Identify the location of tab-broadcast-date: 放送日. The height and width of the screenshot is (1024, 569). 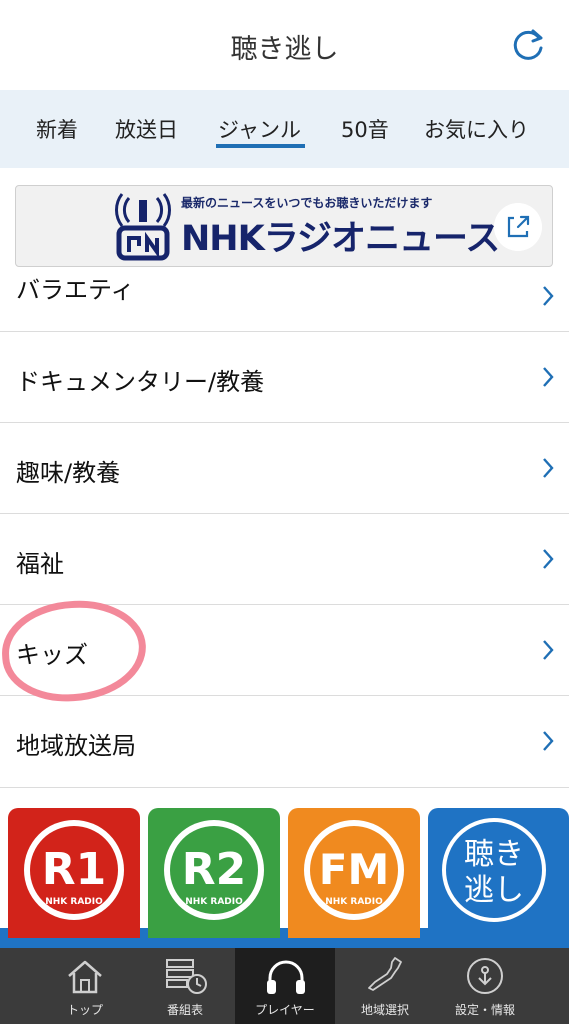
(146, 129).